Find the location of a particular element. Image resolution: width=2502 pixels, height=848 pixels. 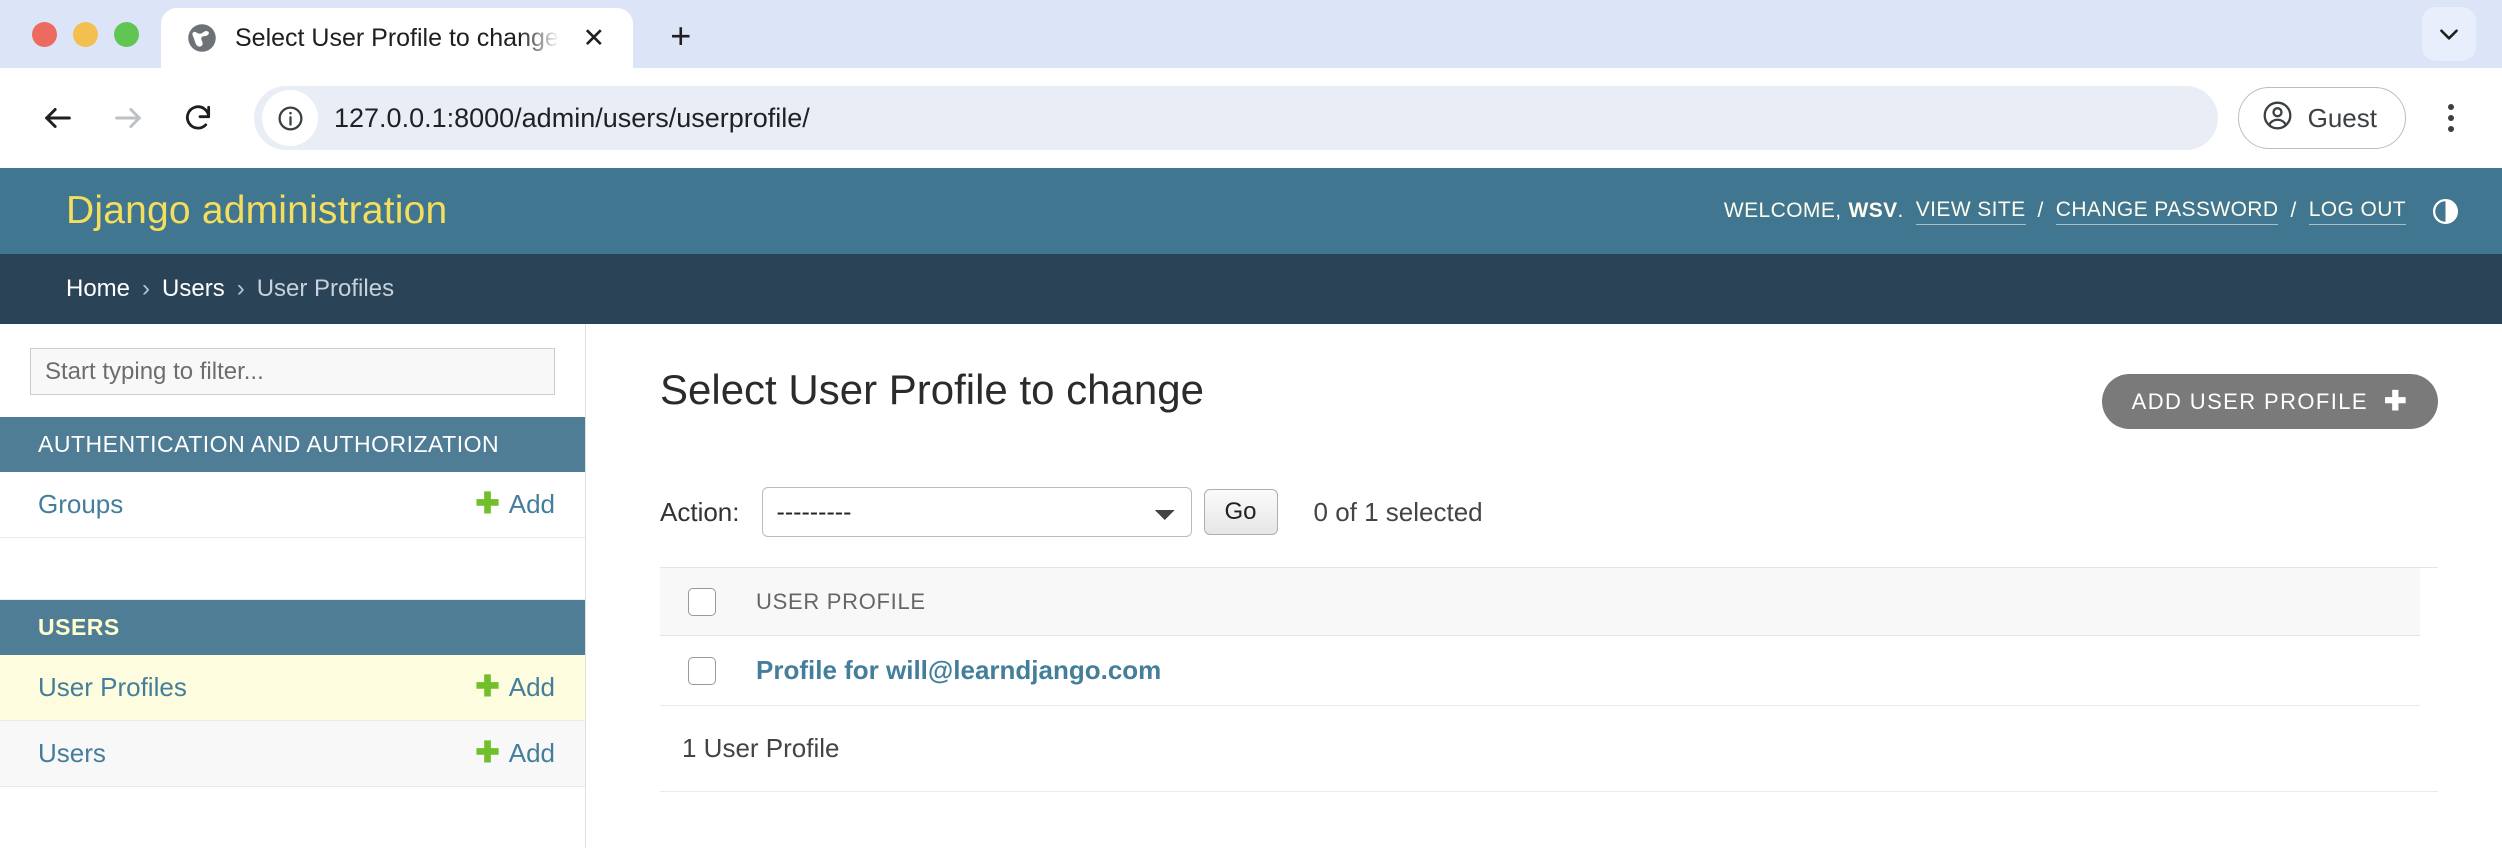

address-bar: 127.0.0.1:8000/admin/users/userprofile/ is located at coordinates (1236, 118).